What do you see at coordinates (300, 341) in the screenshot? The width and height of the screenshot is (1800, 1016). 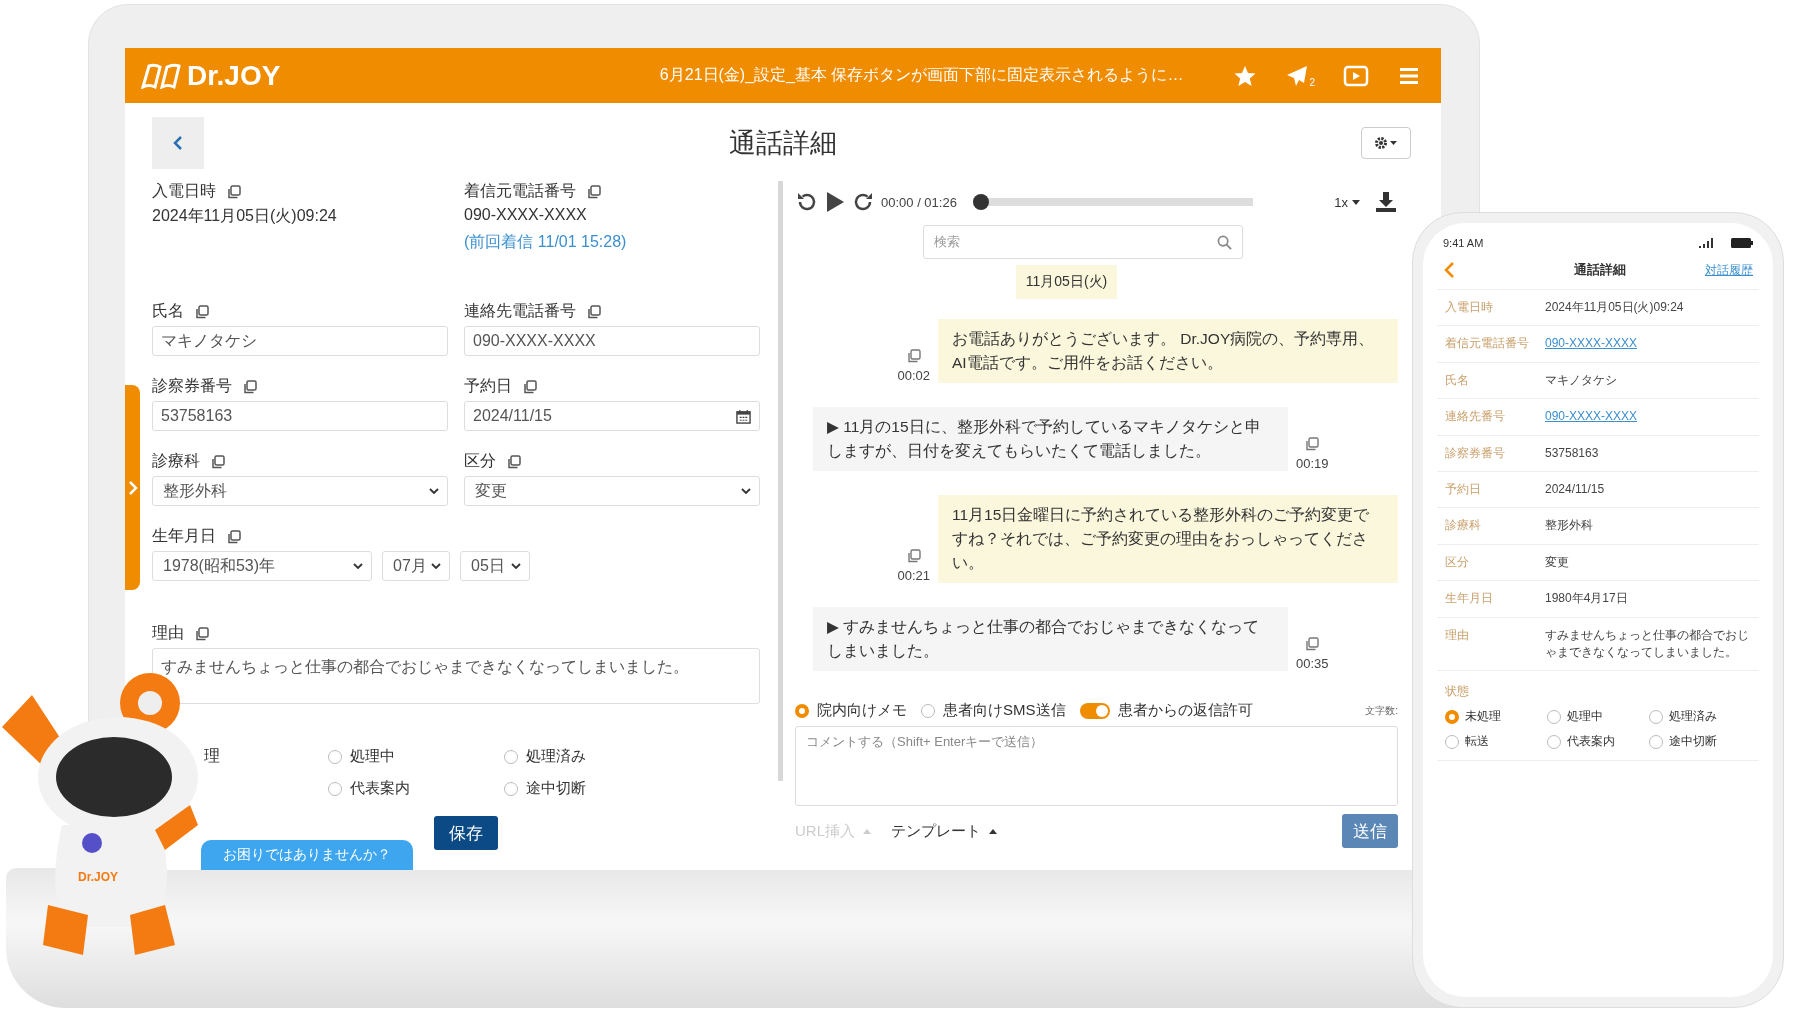 I see `text-field: マキノタケシ` at bounding box center [300, 341].